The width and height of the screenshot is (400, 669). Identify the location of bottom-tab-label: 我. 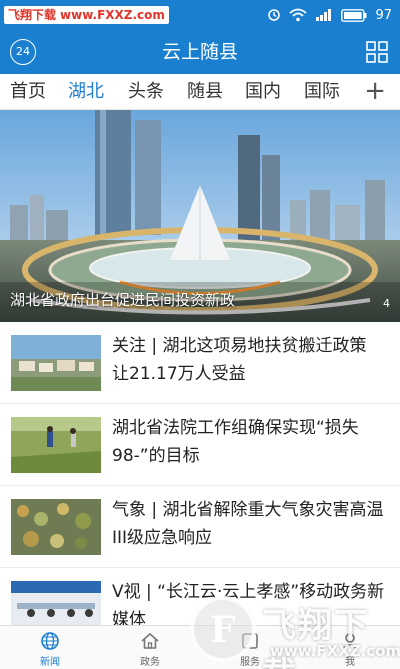
(350, 662).